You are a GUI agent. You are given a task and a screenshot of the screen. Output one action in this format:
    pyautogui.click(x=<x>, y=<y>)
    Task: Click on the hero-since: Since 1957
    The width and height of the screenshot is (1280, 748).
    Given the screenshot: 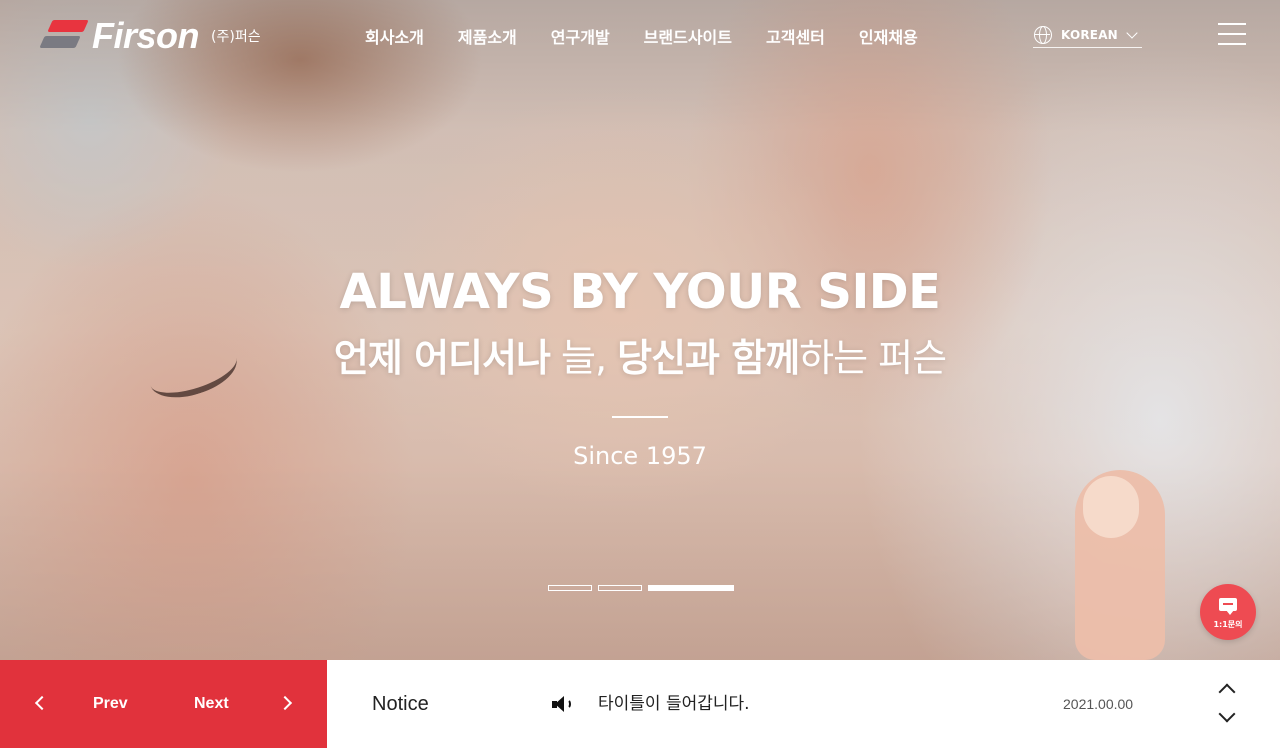 What is the action you would take?
    pyautogui.click(x=640, y=456)
    